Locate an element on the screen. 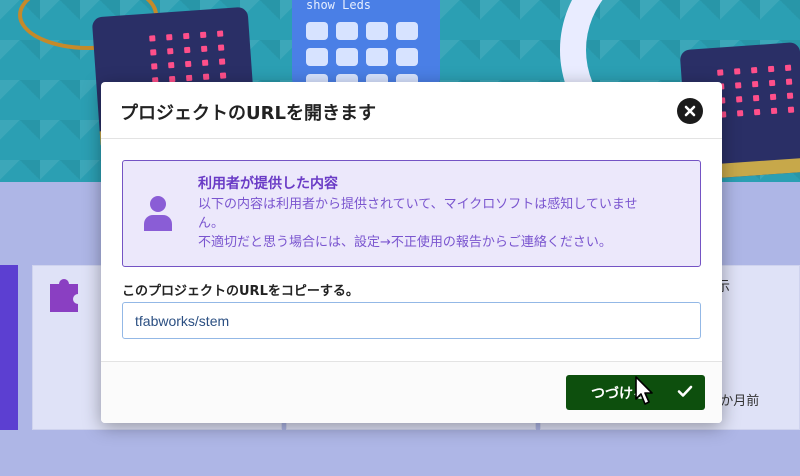 The height and width of the screenshot is (476, 800). close-button is located at coordinates (690, 111).